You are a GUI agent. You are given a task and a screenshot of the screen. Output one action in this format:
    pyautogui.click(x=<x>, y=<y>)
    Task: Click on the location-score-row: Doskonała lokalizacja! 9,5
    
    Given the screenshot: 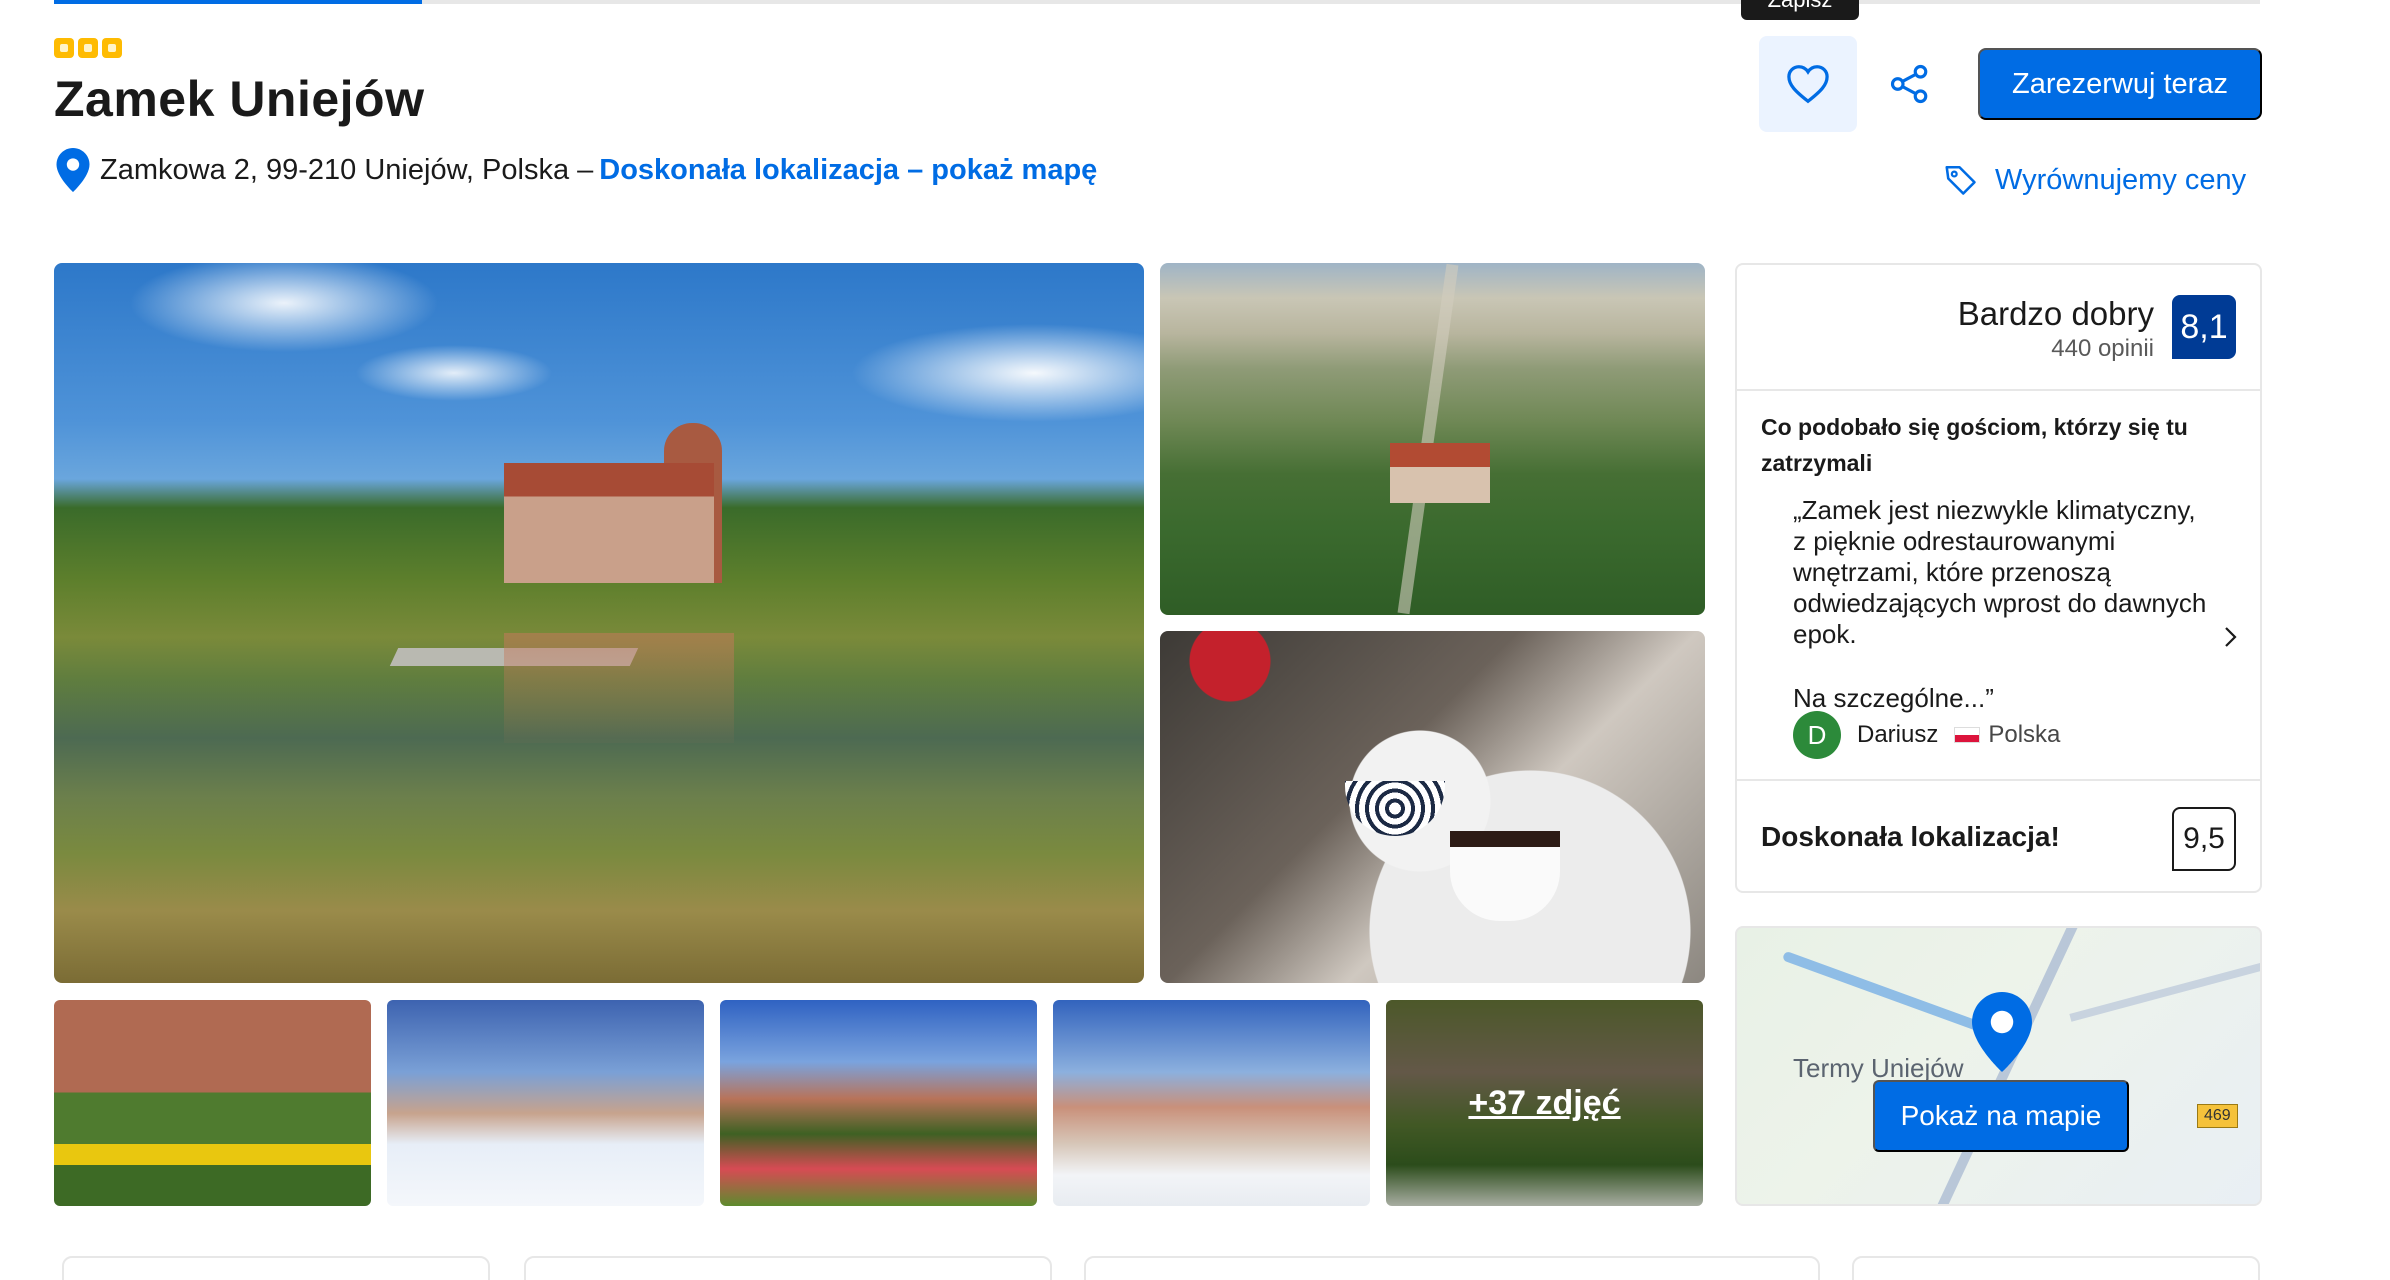 What is the action you would take?
    pyautogui.click(x=1998, y=836)
    